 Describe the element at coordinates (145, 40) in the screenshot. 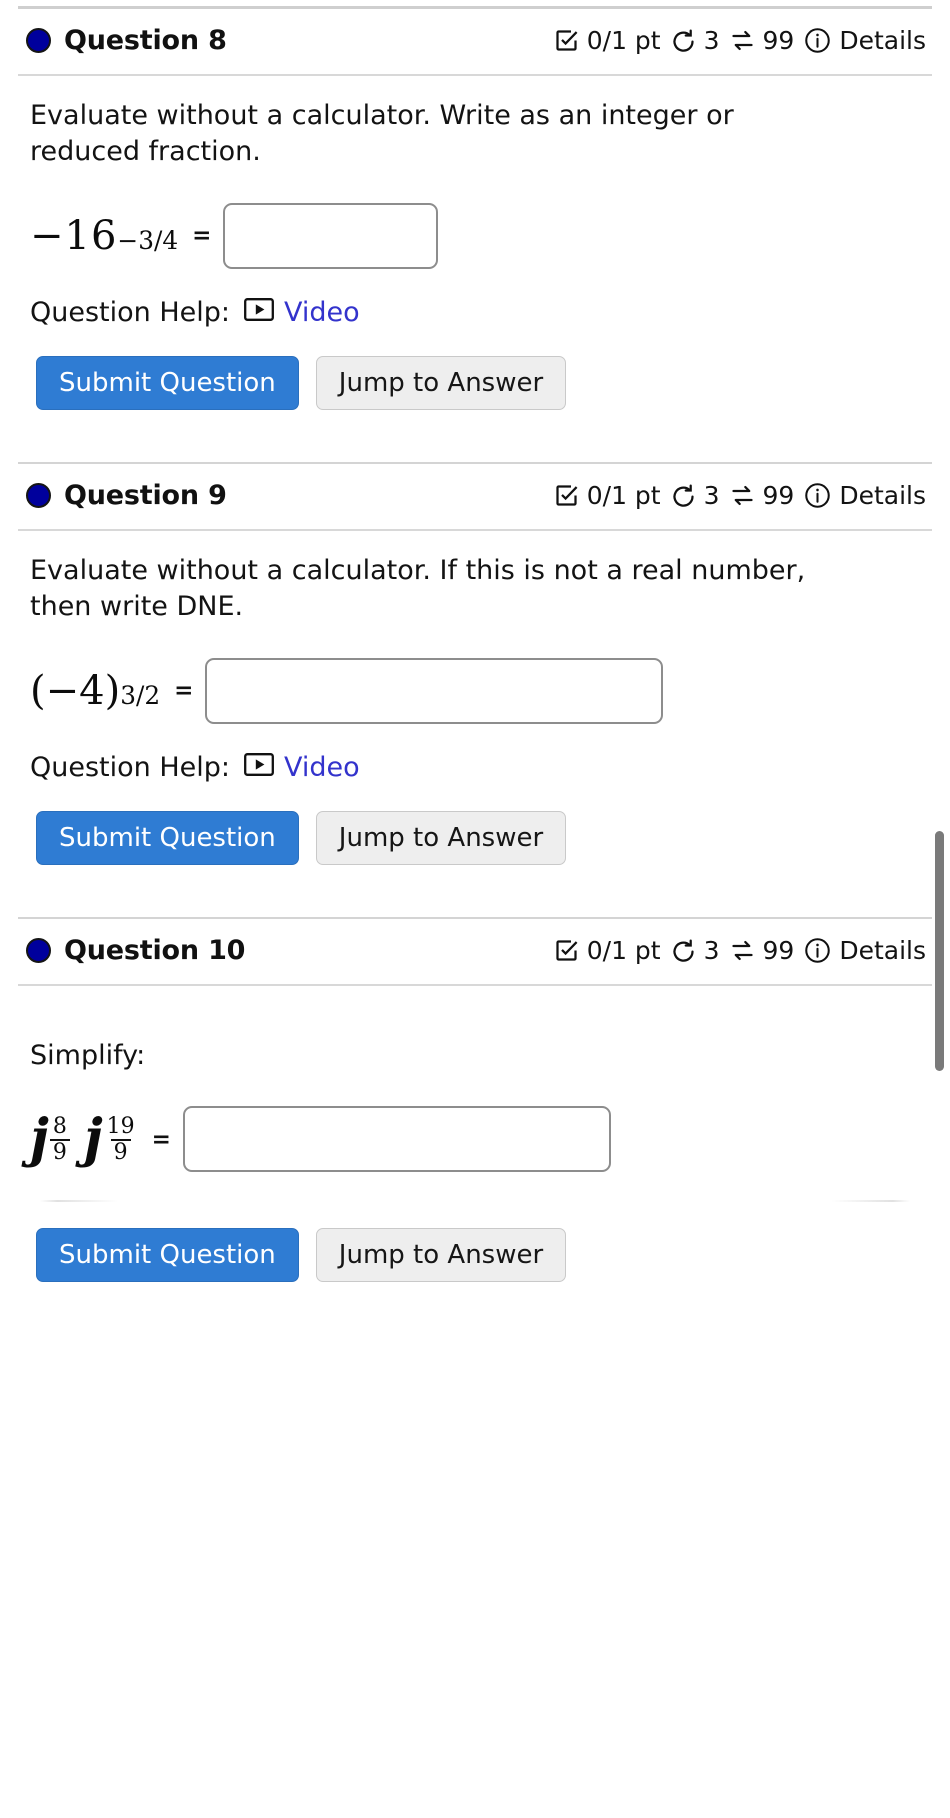

I see `question-title: Question 8` at that location.